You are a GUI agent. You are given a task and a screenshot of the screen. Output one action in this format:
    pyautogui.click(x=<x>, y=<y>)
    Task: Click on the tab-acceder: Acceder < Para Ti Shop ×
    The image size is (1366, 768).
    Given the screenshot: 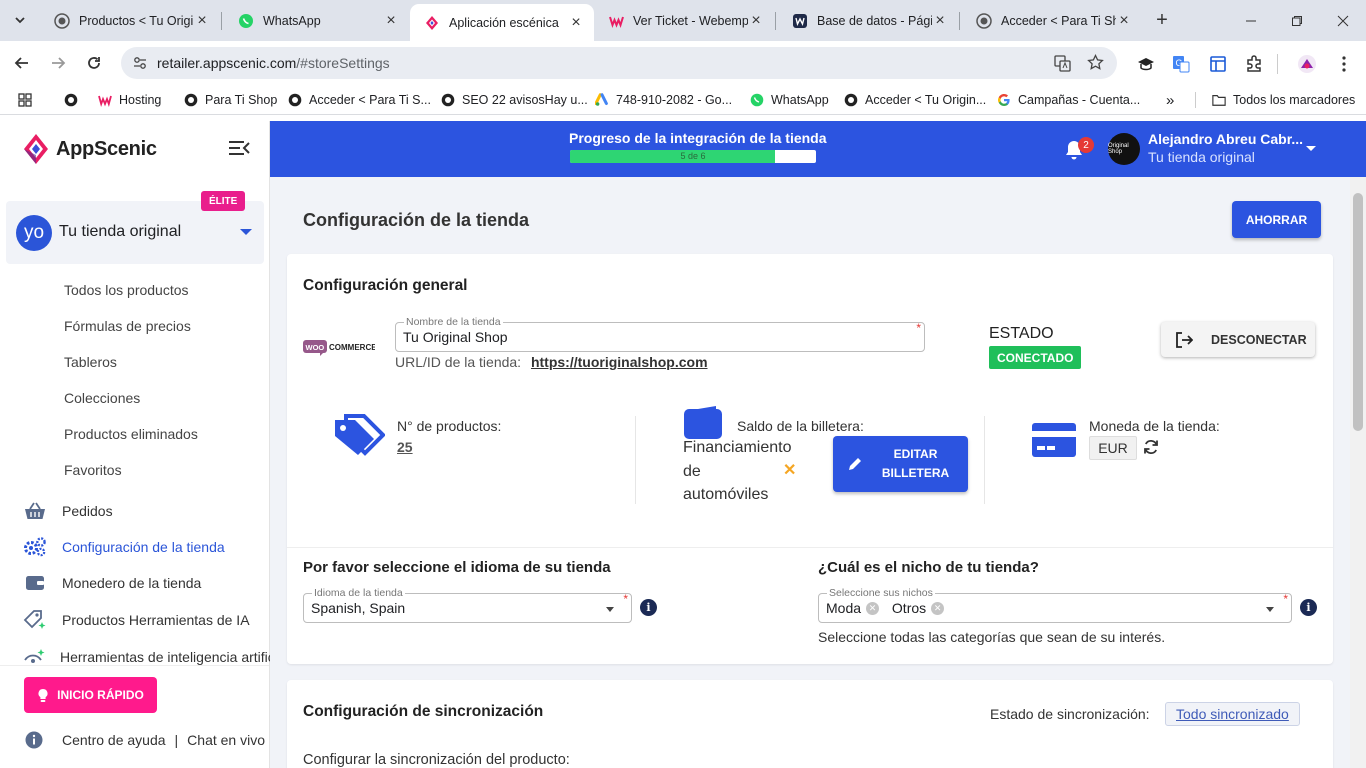 What is the action you would take?
    pyautogui.click(x=1052, y=20)
    